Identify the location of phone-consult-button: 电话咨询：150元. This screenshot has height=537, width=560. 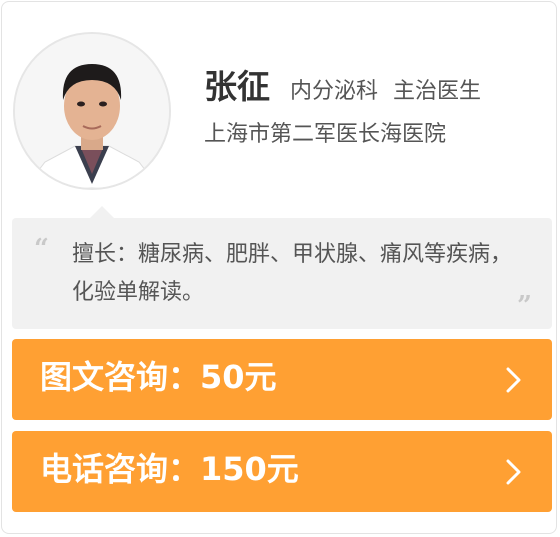
(282, 471).